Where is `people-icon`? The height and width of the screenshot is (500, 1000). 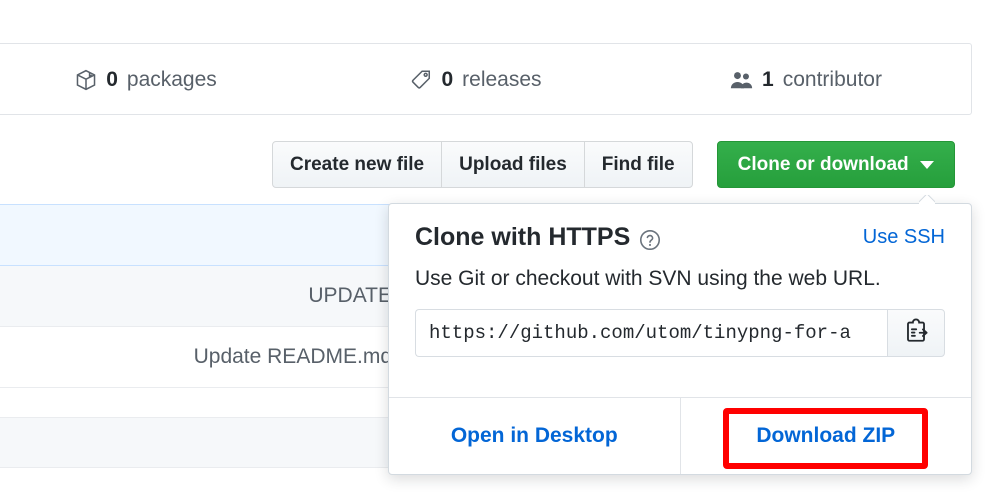 people-icon is located at coordinates (741, 80).